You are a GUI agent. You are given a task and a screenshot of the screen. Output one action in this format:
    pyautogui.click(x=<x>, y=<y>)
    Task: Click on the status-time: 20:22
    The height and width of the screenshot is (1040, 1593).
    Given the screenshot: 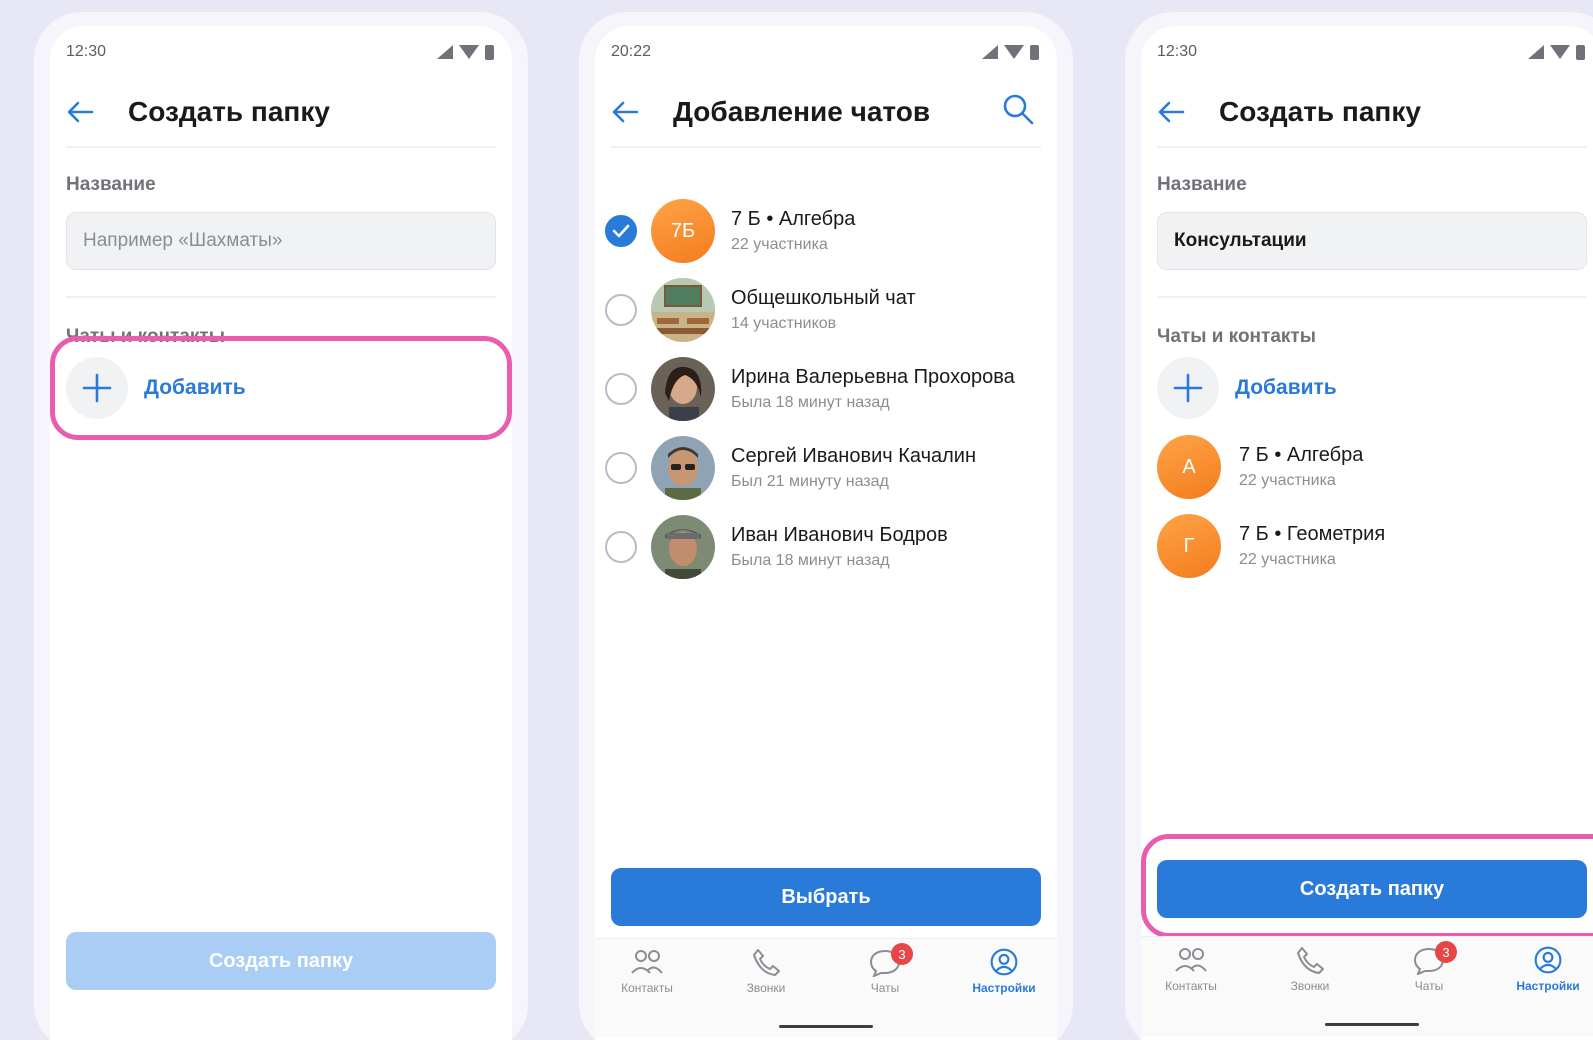 What is the action you would take?
    pyautogui.click(x=631, y=51)
    